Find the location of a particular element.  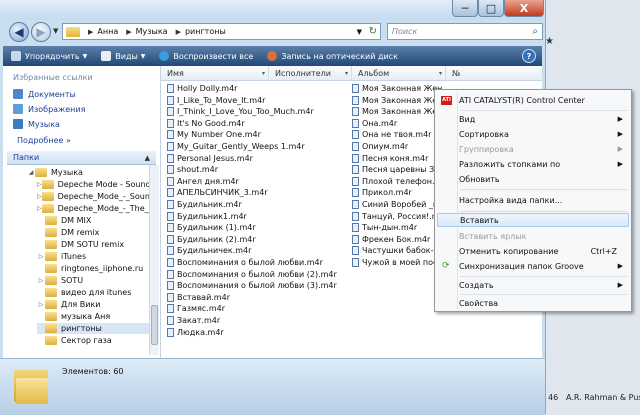

file-item: It's No Good.m4r is located at coordinates (256, 123).